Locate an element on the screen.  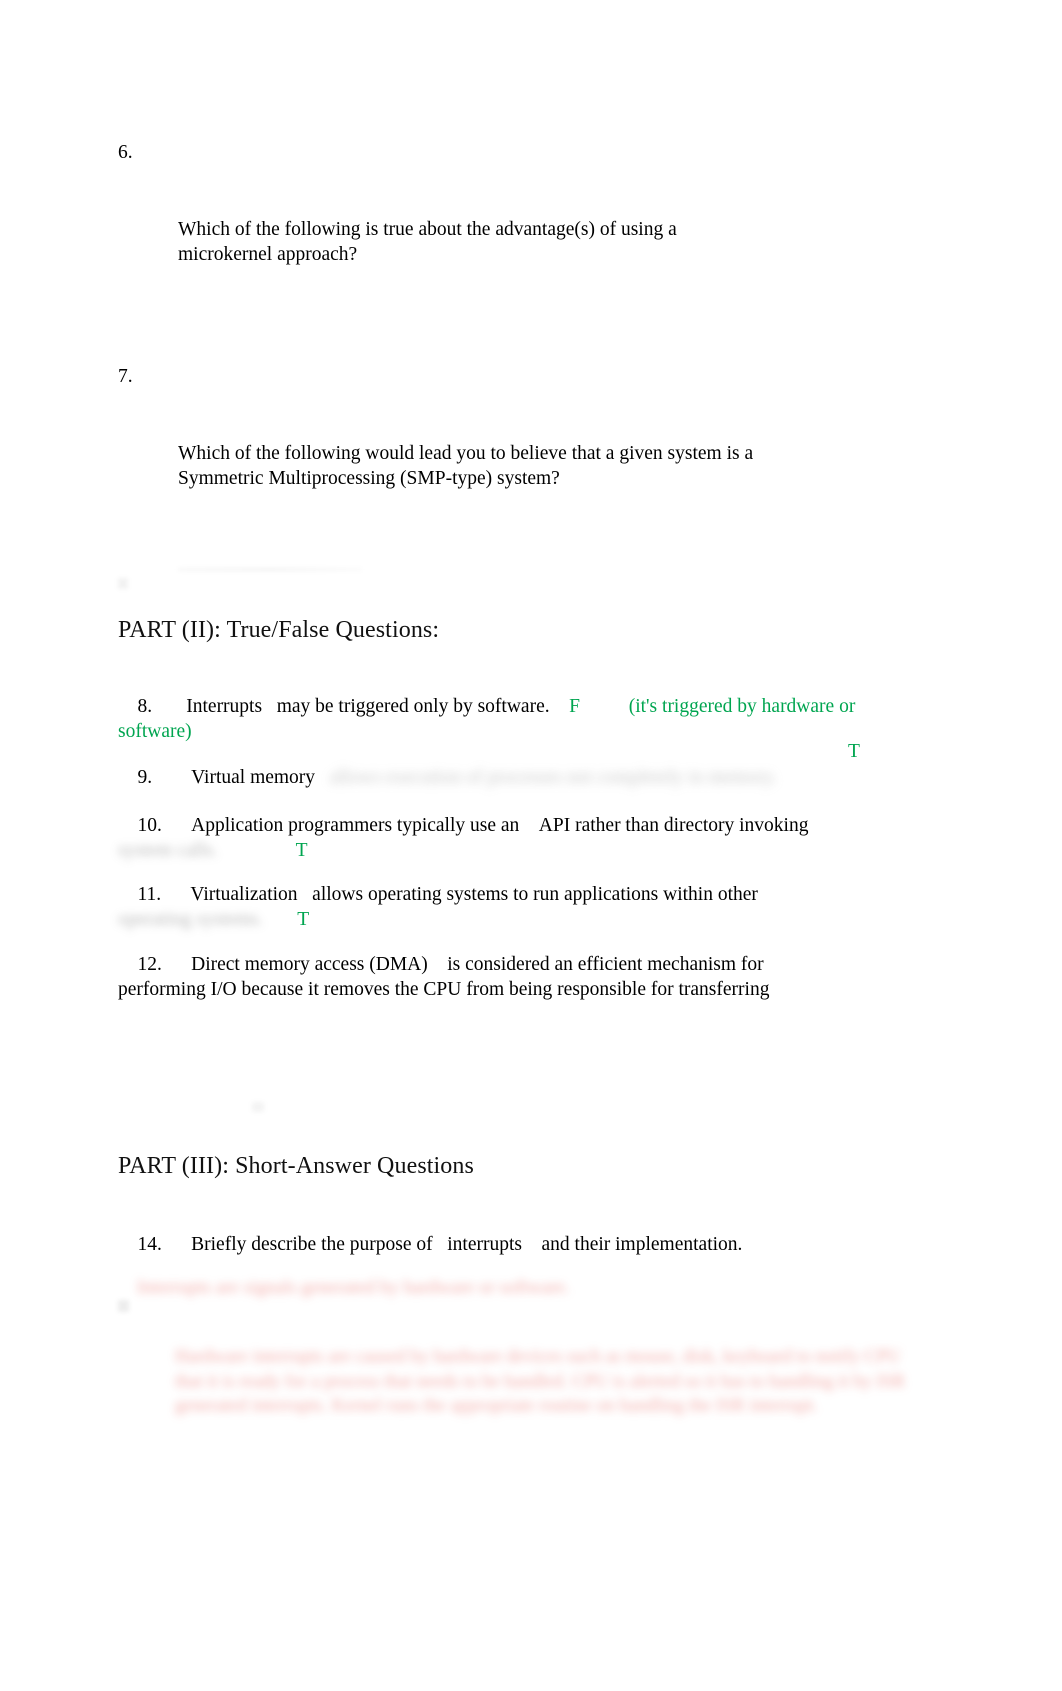
part-2-heading: PART (II): True/False Questions: is located at coordinates (279, 630).